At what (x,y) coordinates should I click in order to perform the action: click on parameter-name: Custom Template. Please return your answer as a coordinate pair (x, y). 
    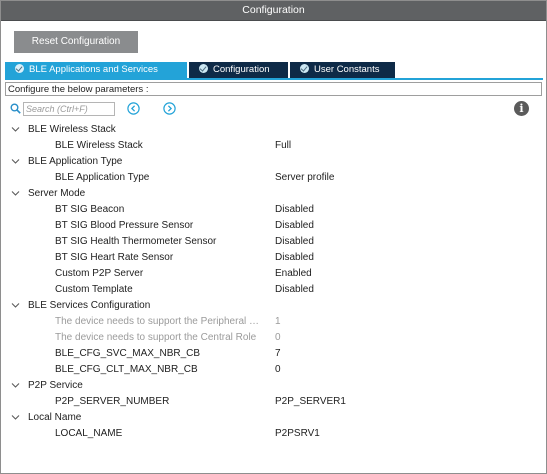
    Looking at the image, I should click on (94, 289).